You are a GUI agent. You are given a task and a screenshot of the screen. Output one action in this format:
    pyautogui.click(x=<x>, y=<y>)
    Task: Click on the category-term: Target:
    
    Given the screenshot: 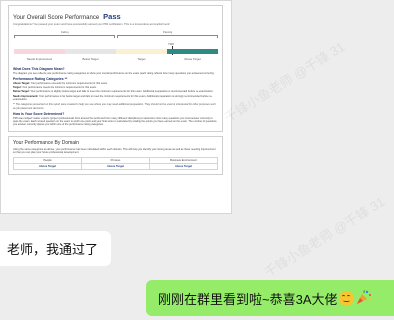 What is the action you would take?
    pyautogui.click(x=17, y=88)
    